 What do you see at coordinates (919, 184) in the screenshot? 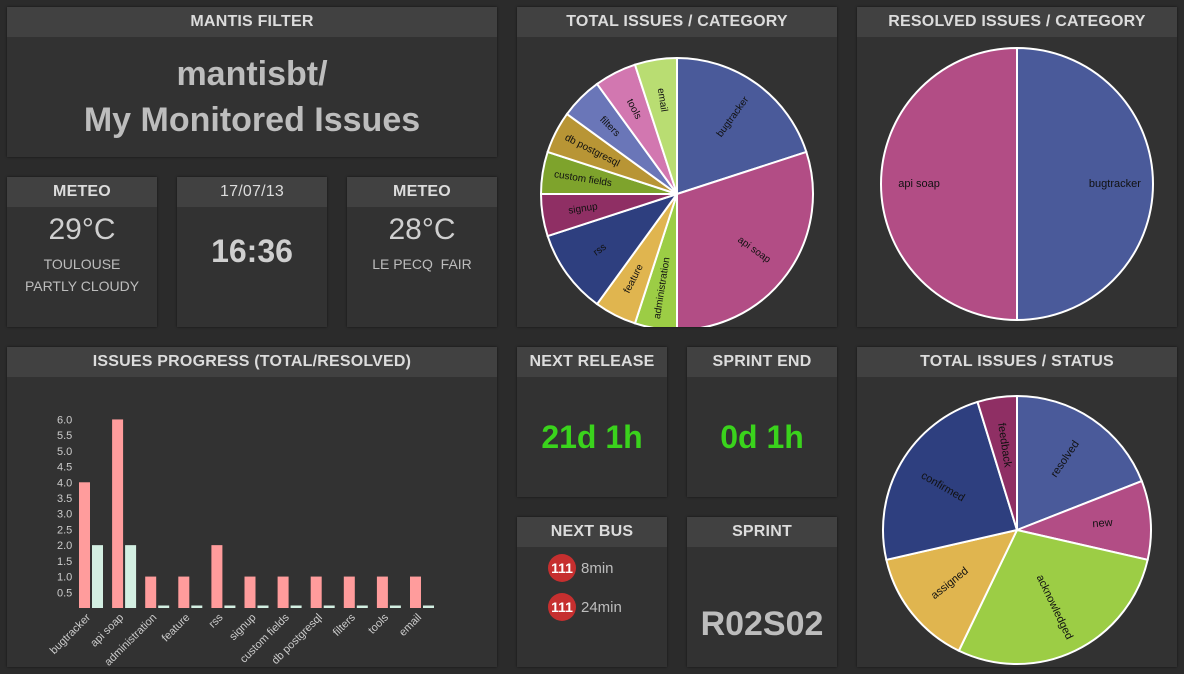
I see `pie-label: api soap` at bounding box center [919, 184].